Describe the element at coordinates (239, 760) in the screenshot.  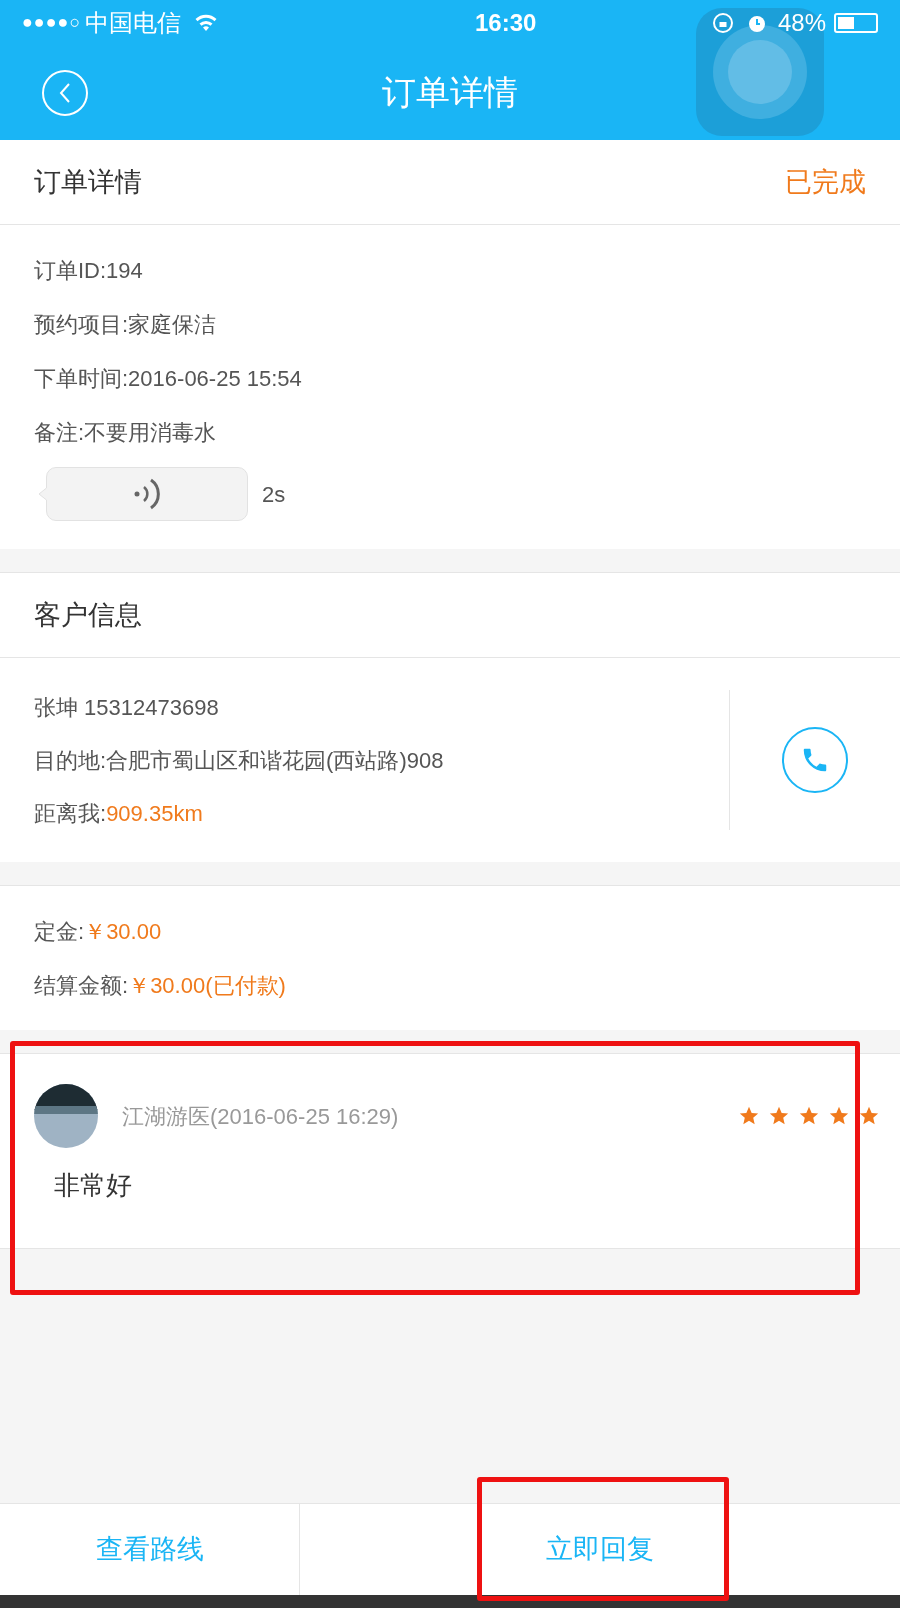
I see `destination-address: 目的地:合肥市蜀山区和谐花园(西站路)908` at that location.